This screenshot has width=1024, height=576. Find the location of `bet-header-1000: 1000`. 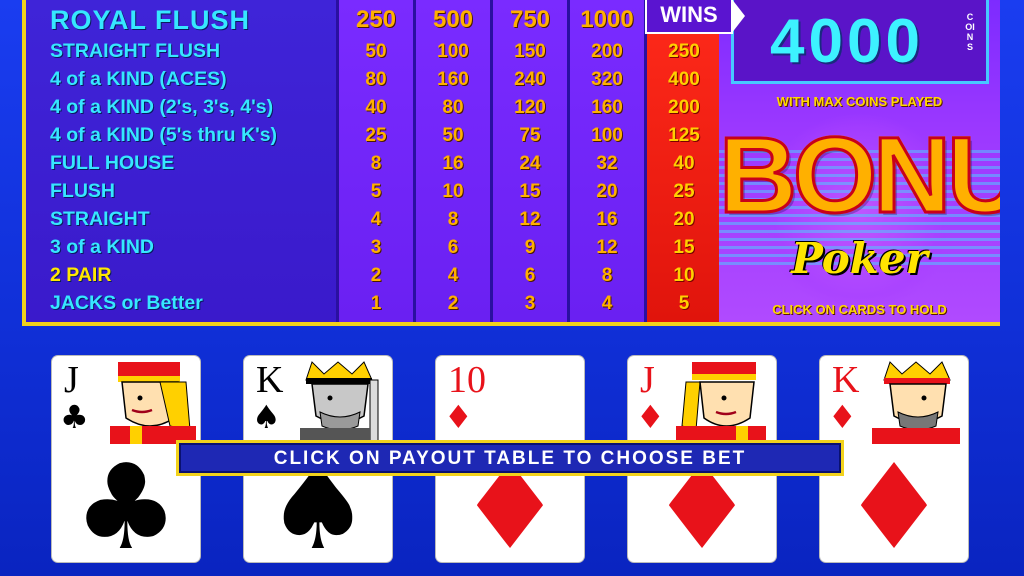

bet-header-1000: 1000 is located at coordinates (607, 19).